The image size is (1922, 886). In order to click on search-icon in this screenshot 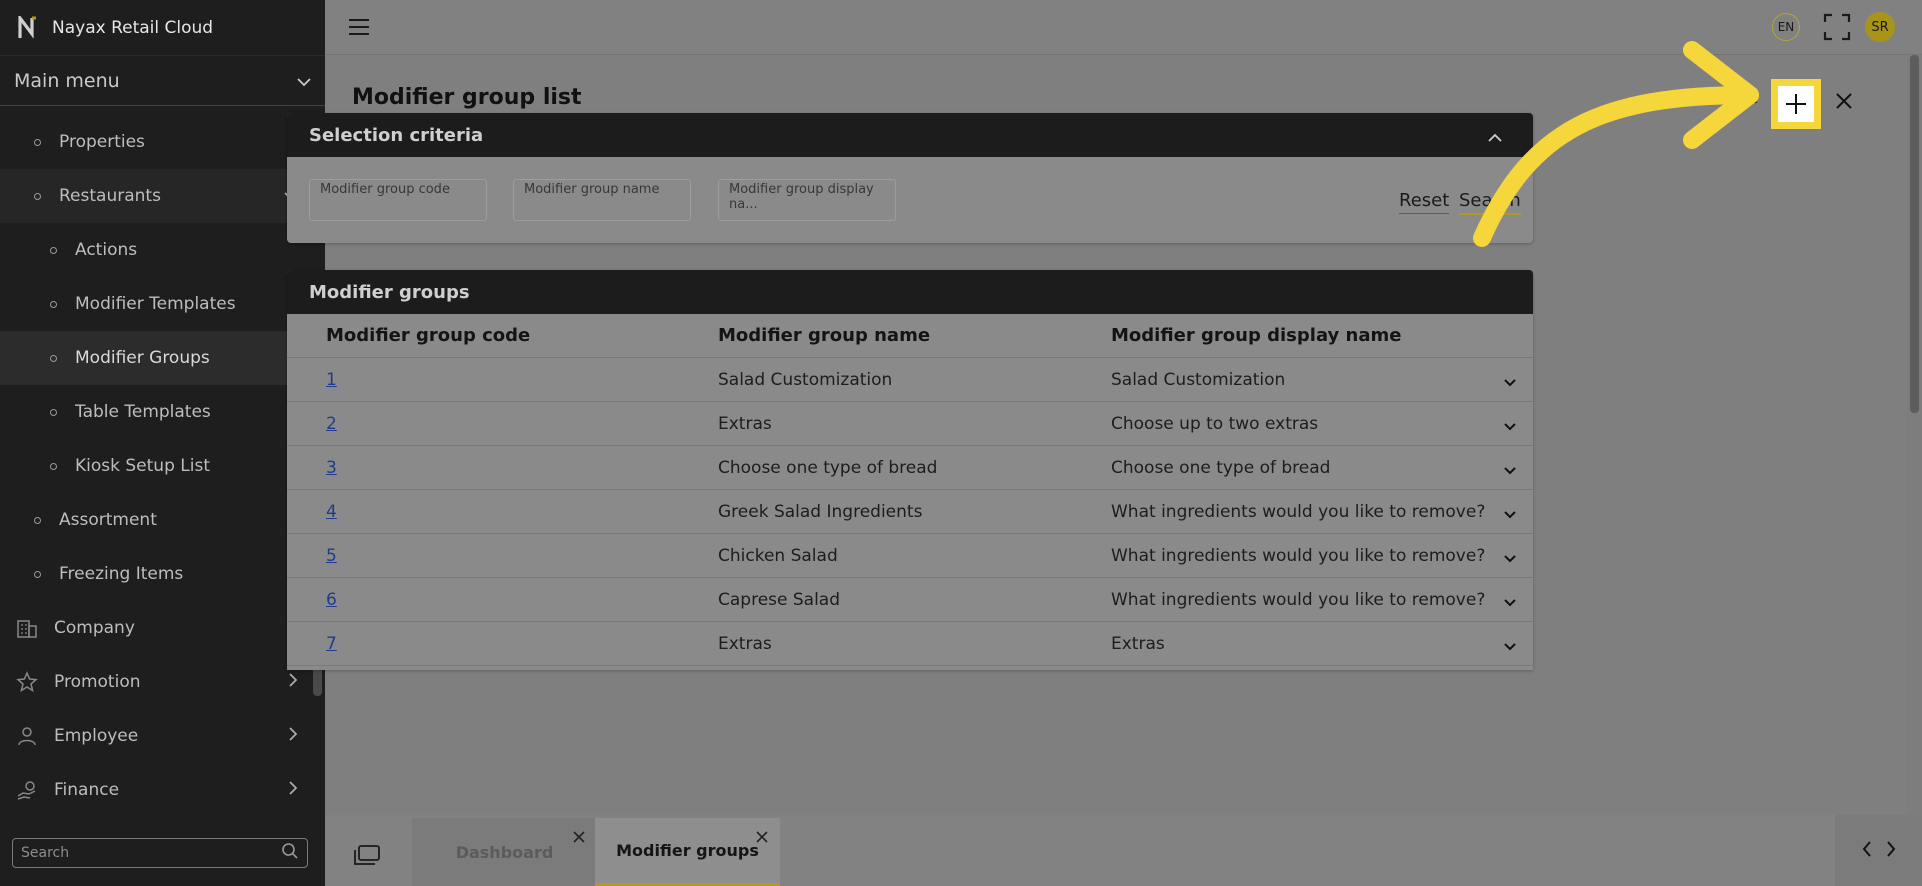, I will do `click(290, 853)`.